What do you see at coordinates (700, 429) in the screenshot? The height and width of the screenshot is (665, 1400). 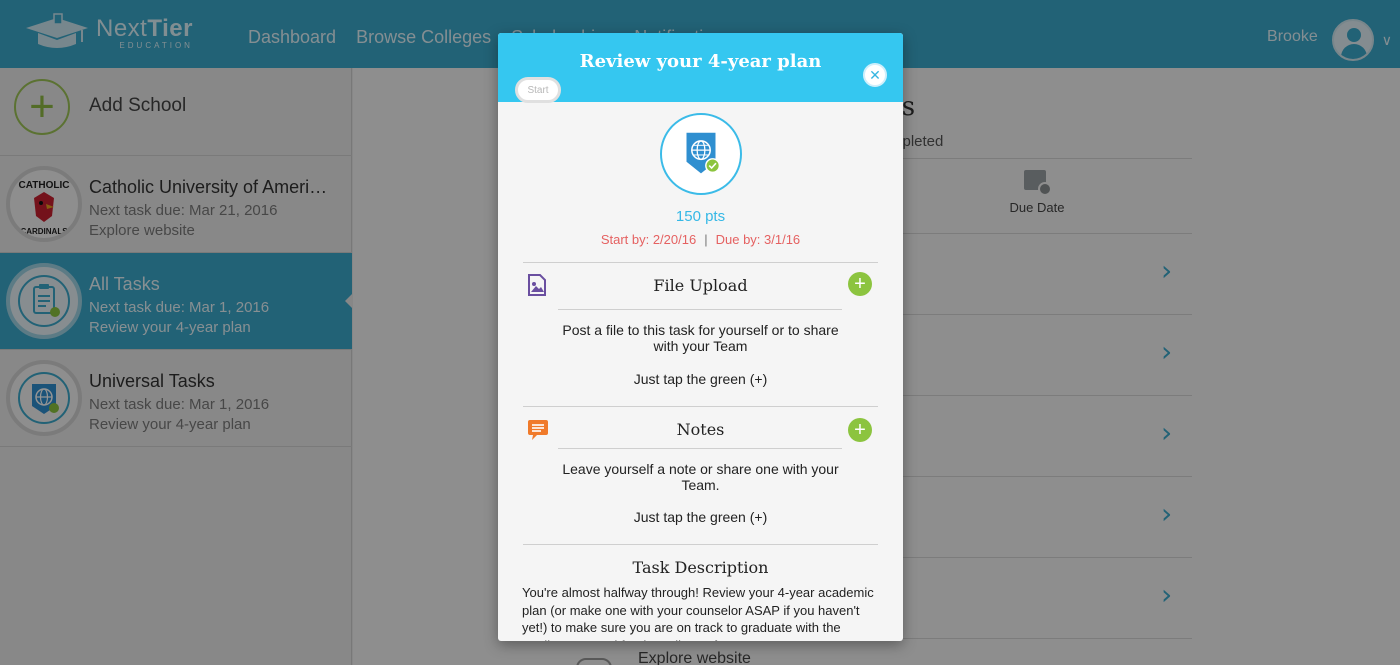 I see `notes-title: Notes` at bounding box center [700, 429].